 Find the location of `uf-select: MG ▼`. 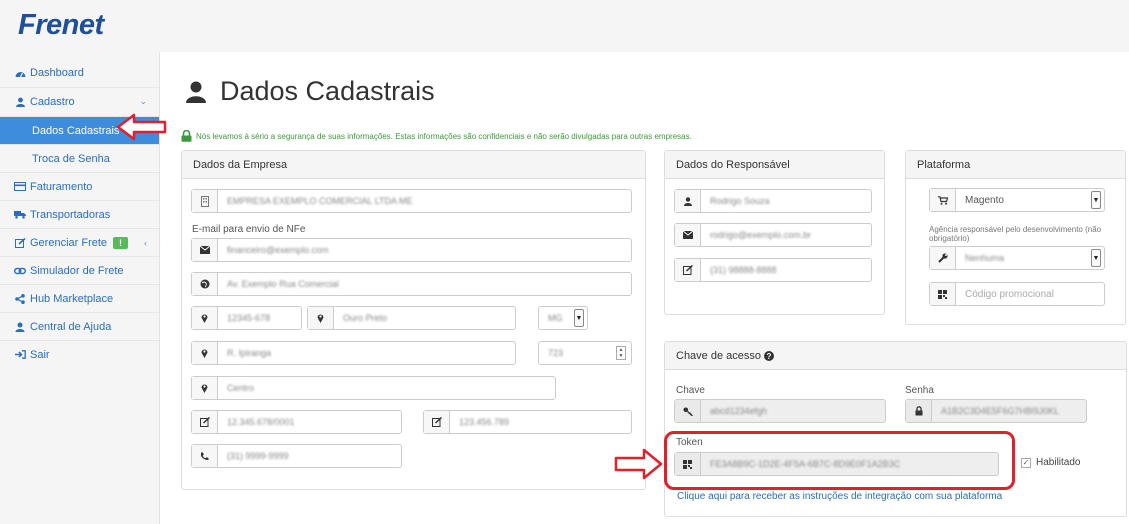

uf-select: MG ▼ is located at coordinates (563, 318).